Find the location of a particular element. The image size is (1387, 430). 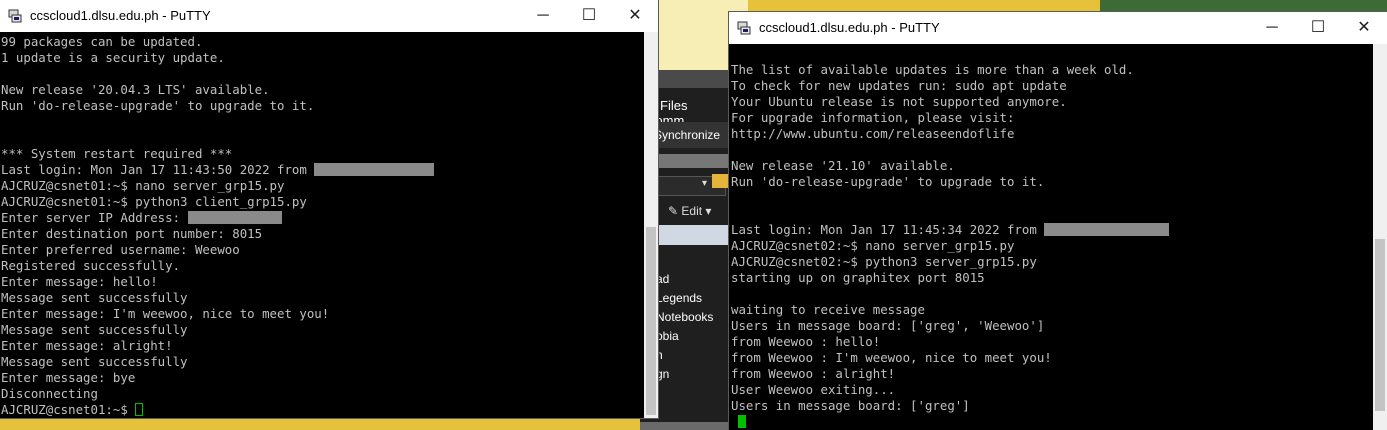

terminal-line-text: waiting to receive message is located at coordinates (828, 309).